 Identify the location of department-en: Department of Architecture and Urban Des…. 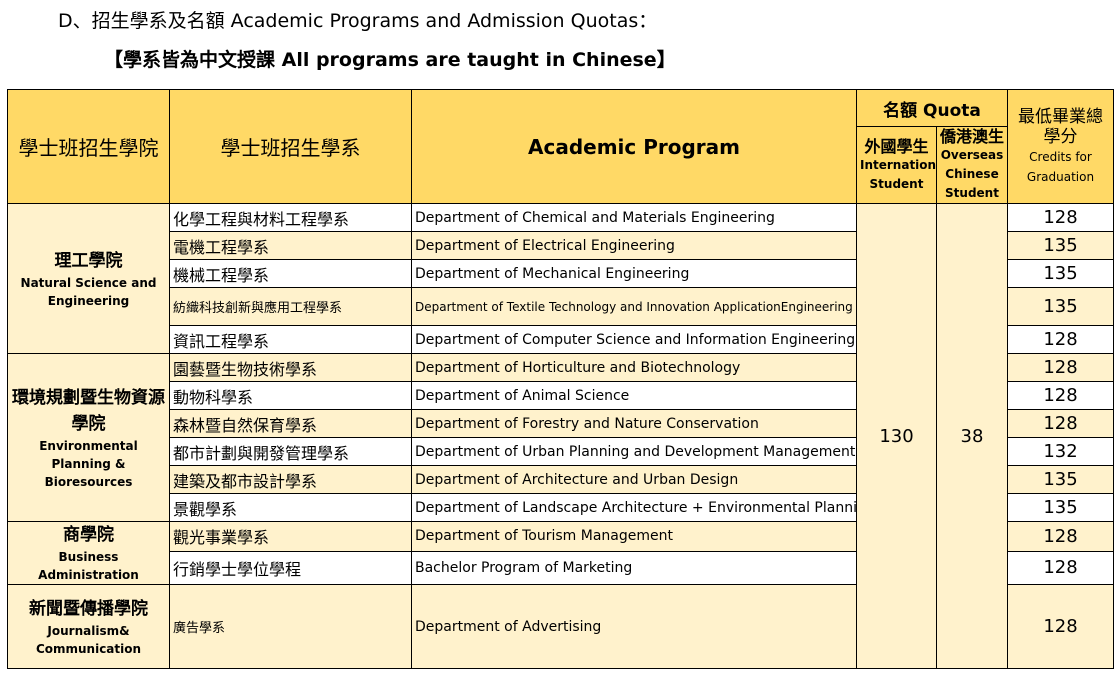
(634, 479).